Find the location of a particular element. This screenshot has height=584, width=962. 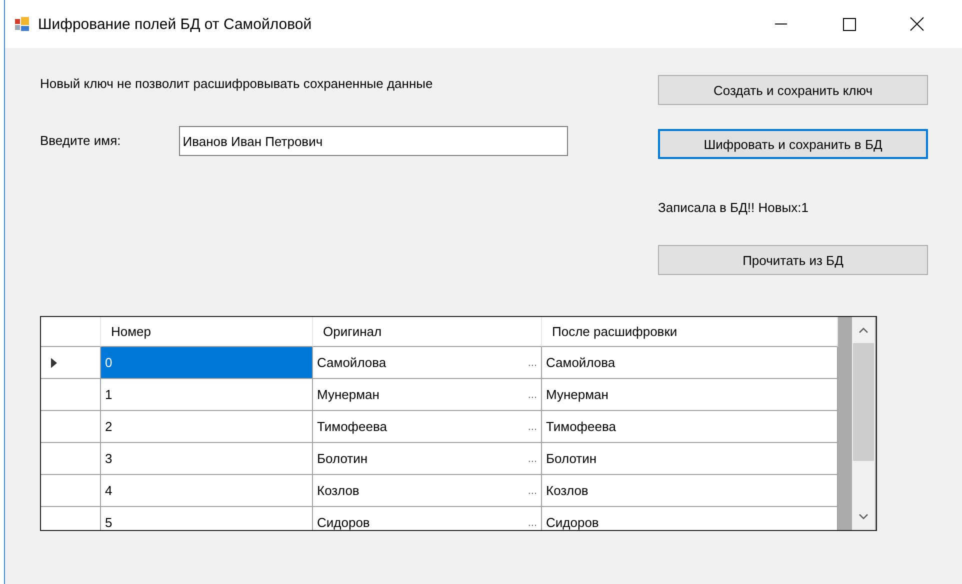

notice-text: Новый ключ не позволит расшифровывать сохраненные данные is located at coordinates (237, 84).